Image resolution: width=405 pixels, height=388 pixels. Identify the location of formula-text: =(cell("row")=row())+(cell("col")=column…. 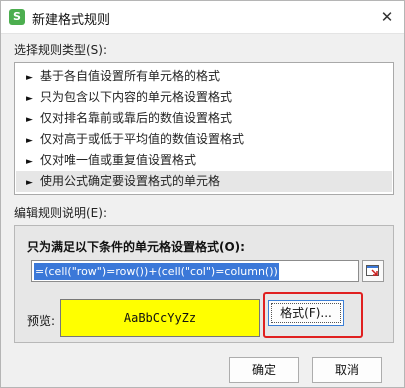
(156, 271).